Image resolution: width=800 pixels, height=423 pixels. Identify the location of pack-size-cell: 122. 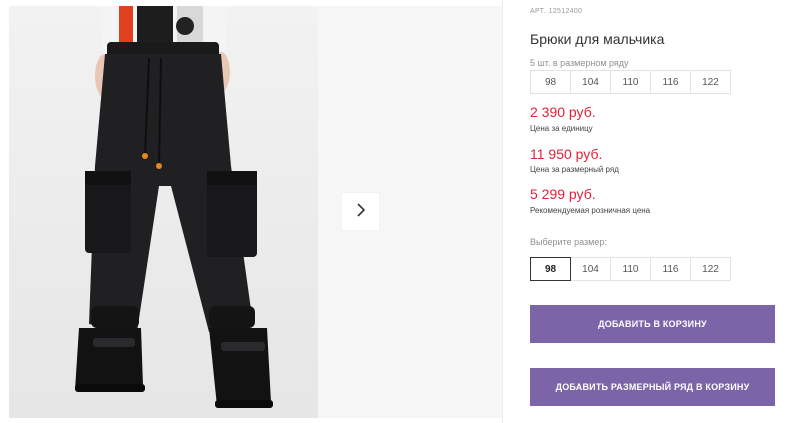
(710, 82).